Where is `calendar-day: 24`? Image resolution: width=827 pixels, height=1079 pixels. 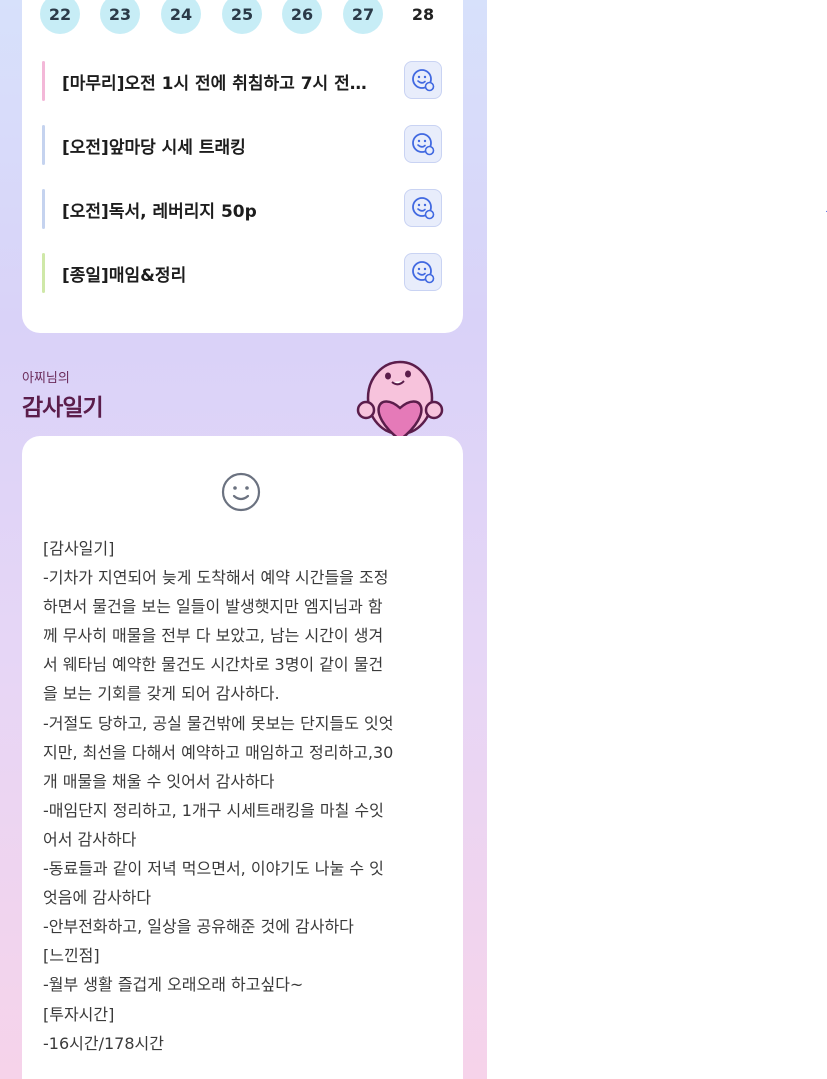 calendar-day: 24 is located at coordinates (181, 17).